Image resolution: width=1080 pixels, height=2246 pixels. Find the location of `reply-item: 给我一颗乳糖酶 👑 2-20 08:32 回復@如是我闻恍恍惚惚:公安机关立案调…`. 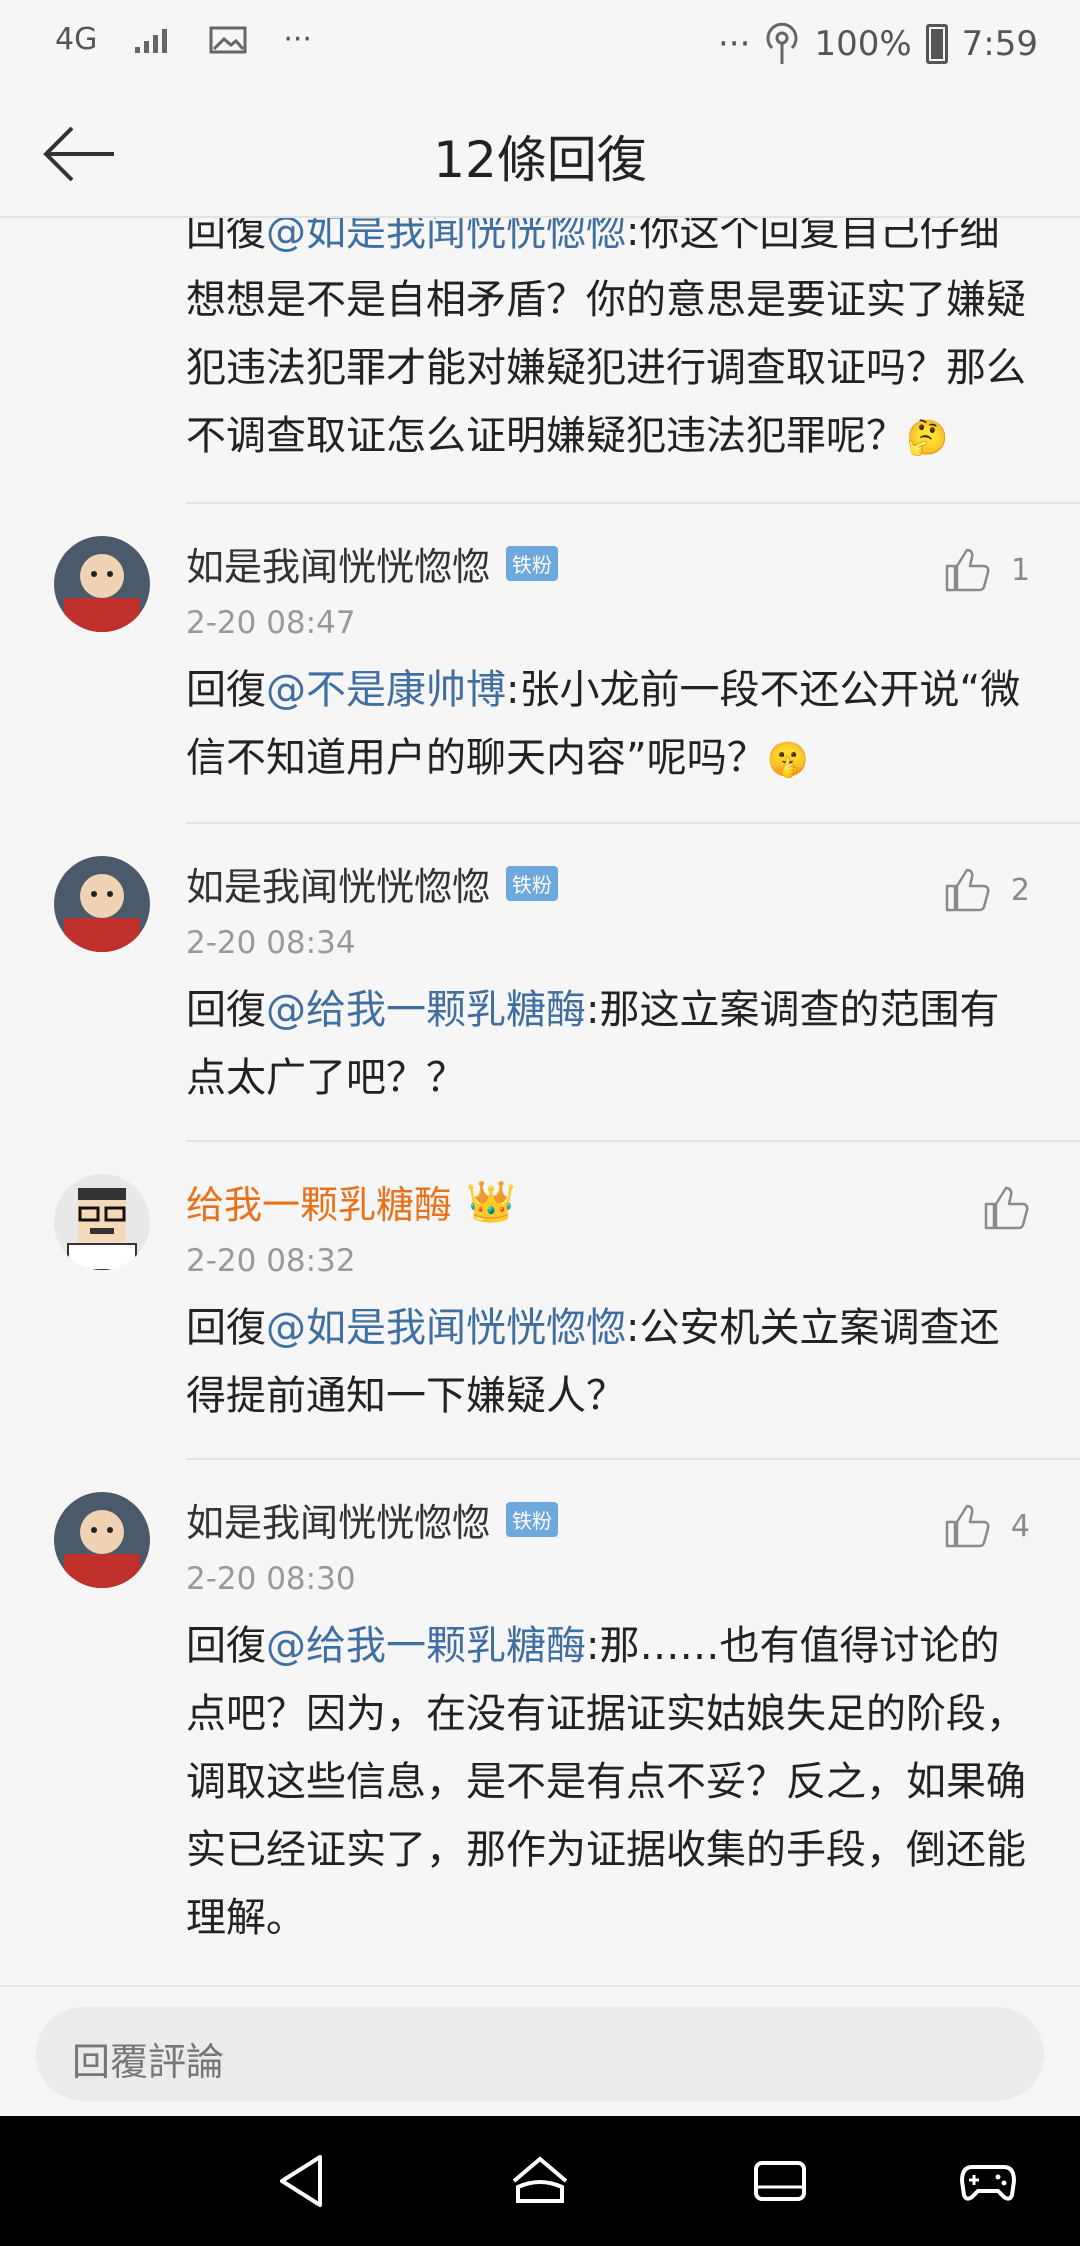

reply-item: 给我一颗乳糖酶 👑 2-20 08:32 回復@如是我闻恍恍惚惚:公安机关立案调… is located at coordinates (540, 1300).